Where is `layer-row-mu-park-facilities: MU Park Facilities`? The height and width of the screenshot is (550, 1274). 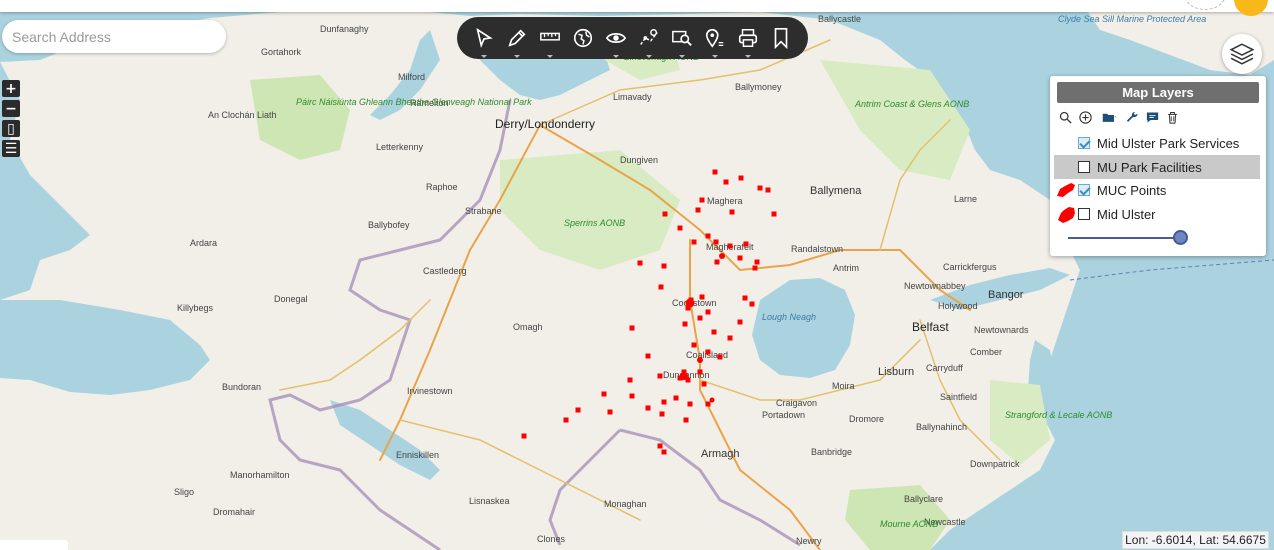
layer-row-mu-park-facilities: MU Park Facilities is located at coordinates (1157, 167).